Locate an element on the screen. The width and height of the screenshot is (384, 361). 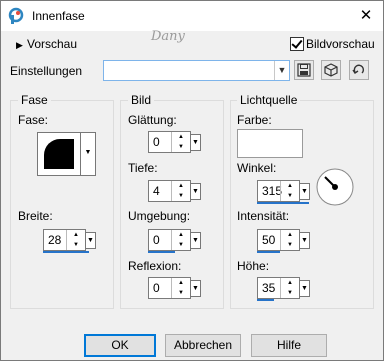
ok-button: OK is located at coordinates (120, 345).